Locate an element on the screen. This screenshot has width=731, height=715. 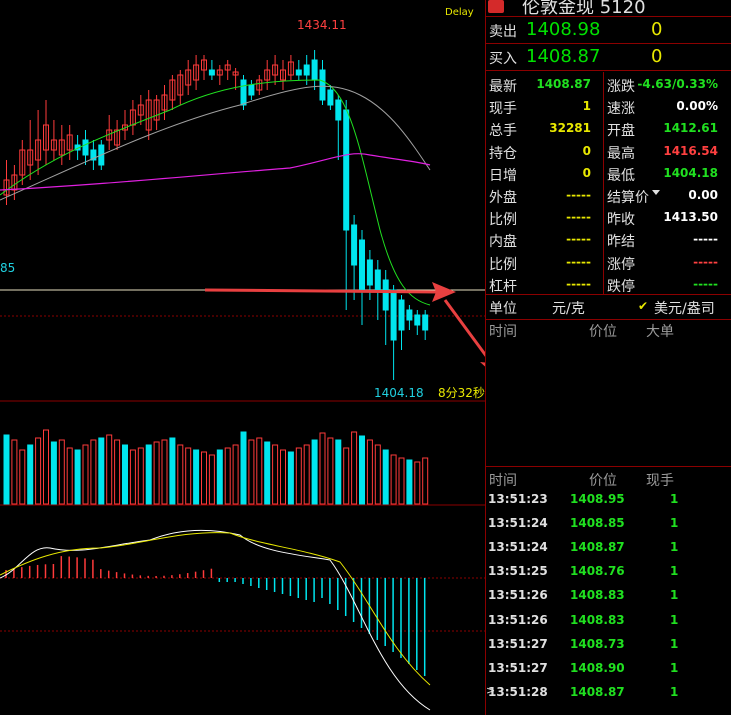
buy-quote-row: 买入 1408.87 0 is located at coordinates (608, 57).